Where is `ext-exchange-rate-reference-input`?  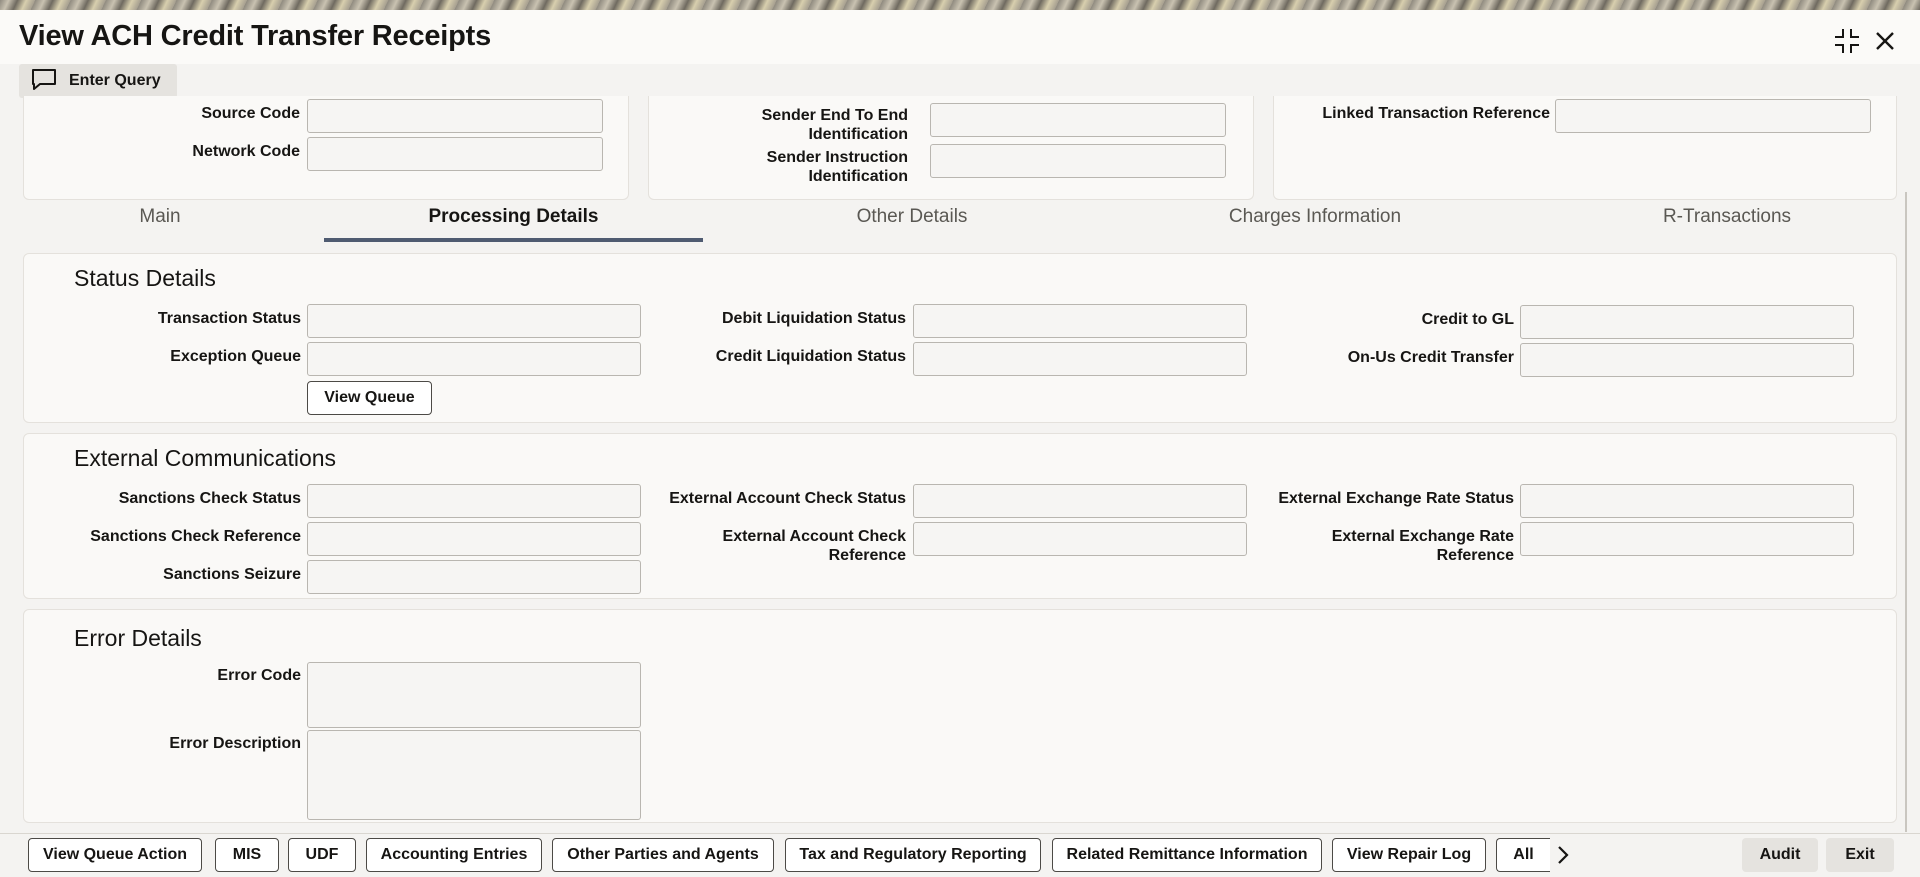
ext-exchange-rate-reference-input is located at coordinates (1687, 539).